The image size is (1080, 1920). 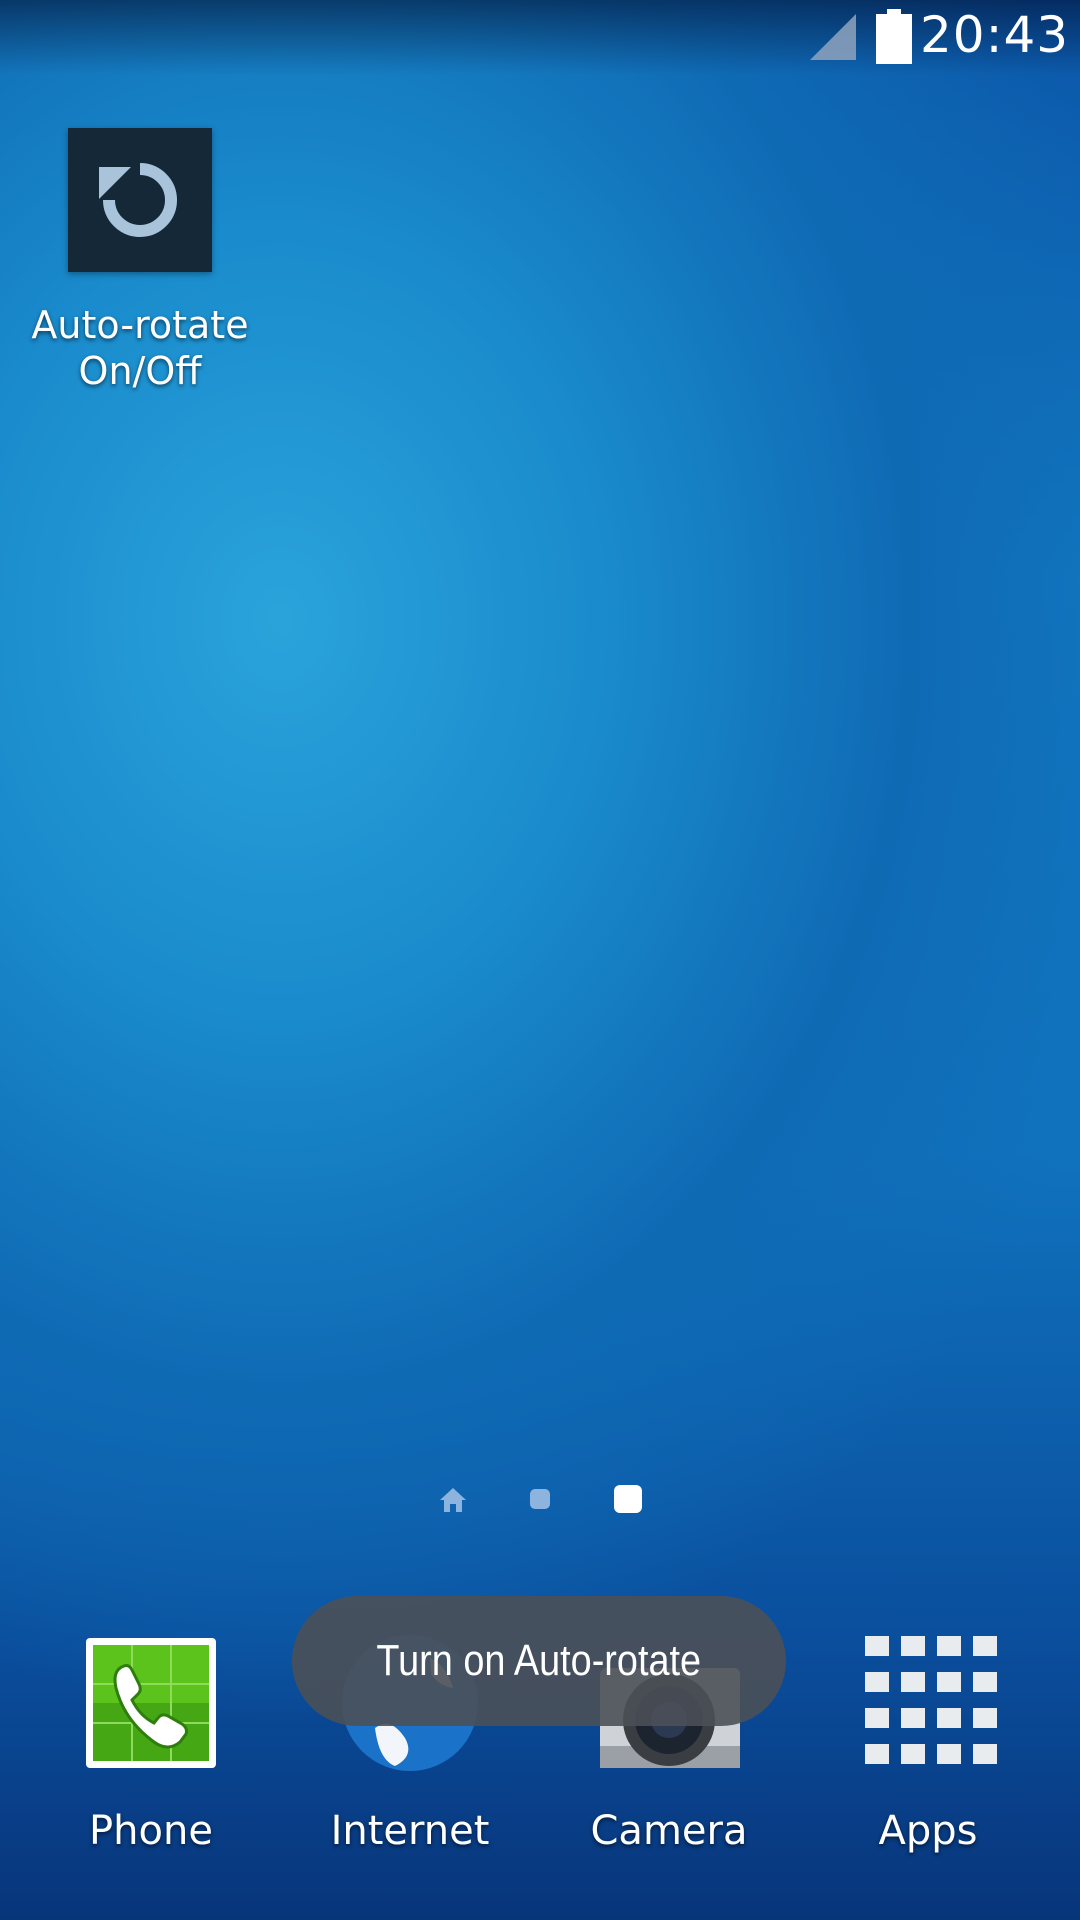 What do you see at coordinates (931, 1700) in the screenshot?
I see `apps-grid-icon` at bounding box center [931, 1700].